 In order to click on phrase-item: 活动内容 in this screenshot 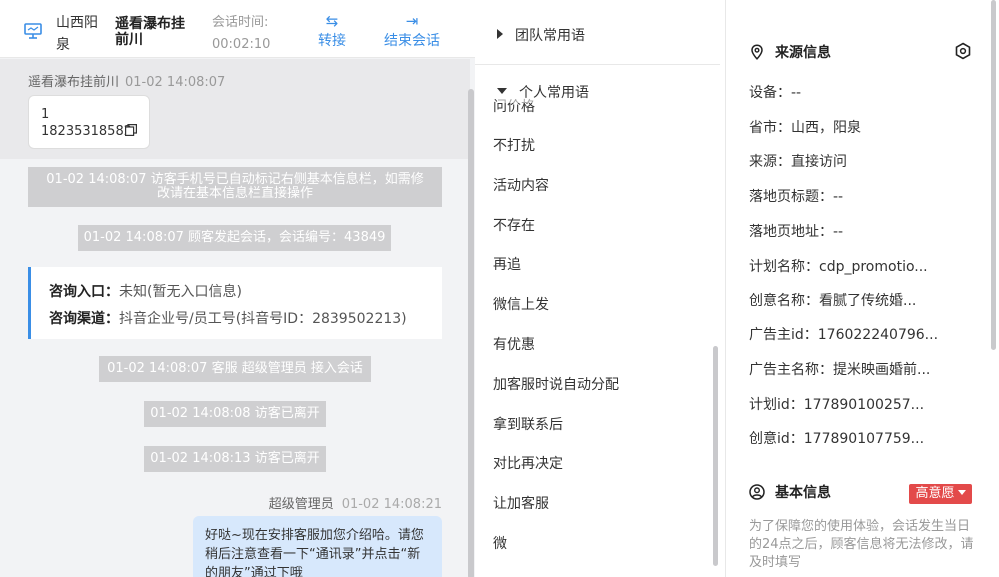, I will do `click(521, 186)`.